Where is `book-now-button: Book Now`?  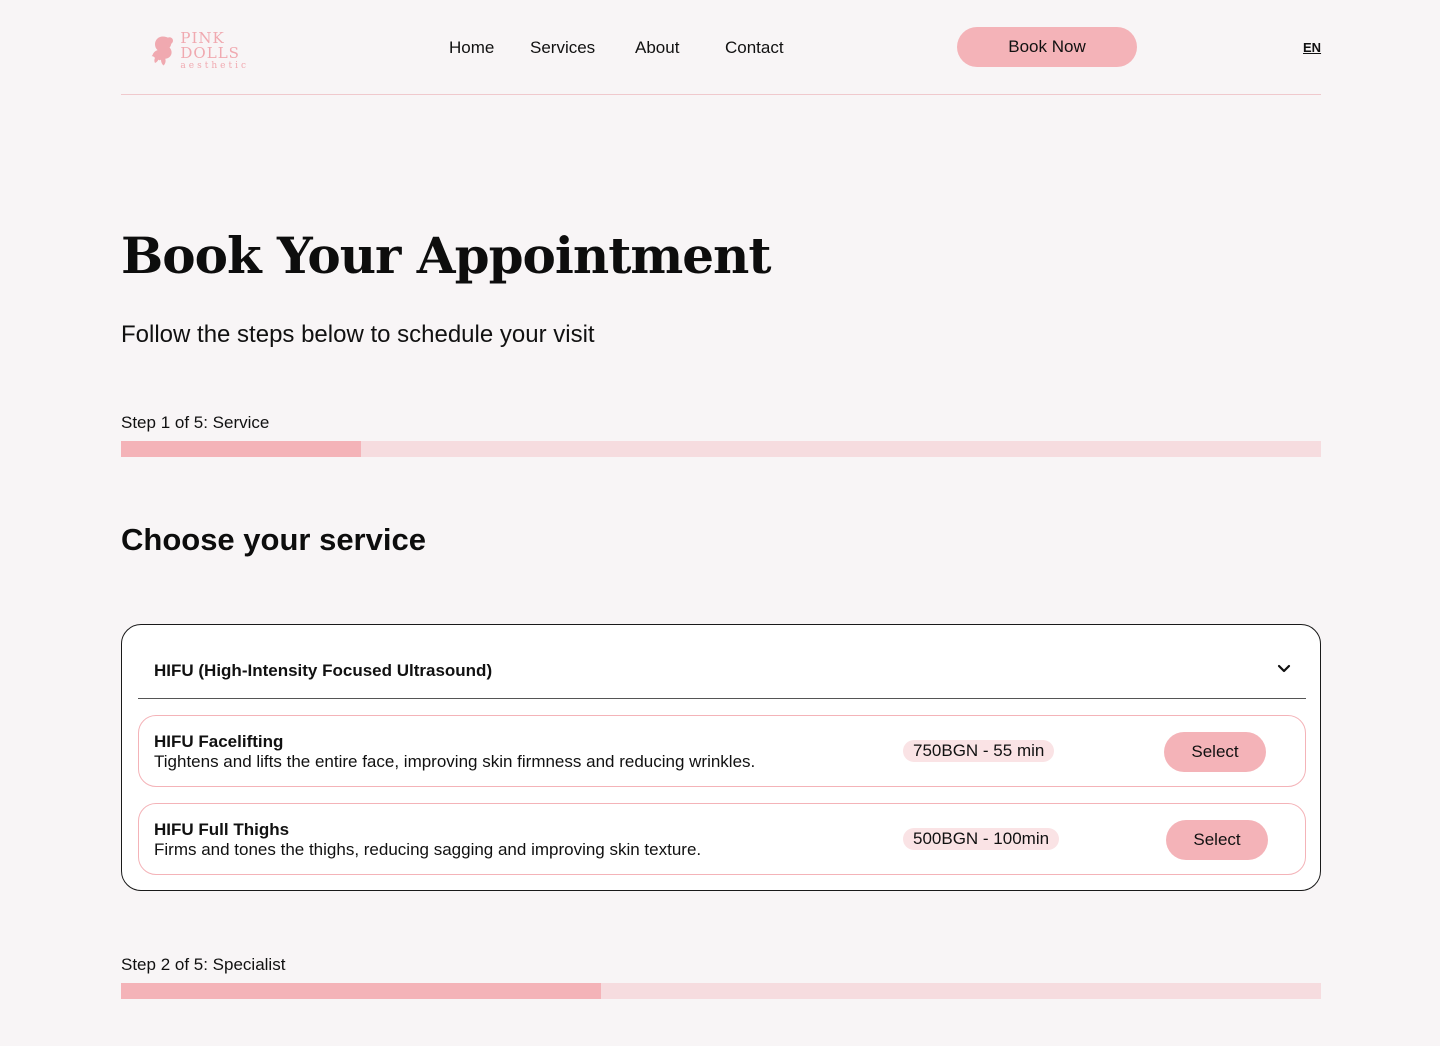 book-now-button: Book Now is located at coordinates (1047, 47).